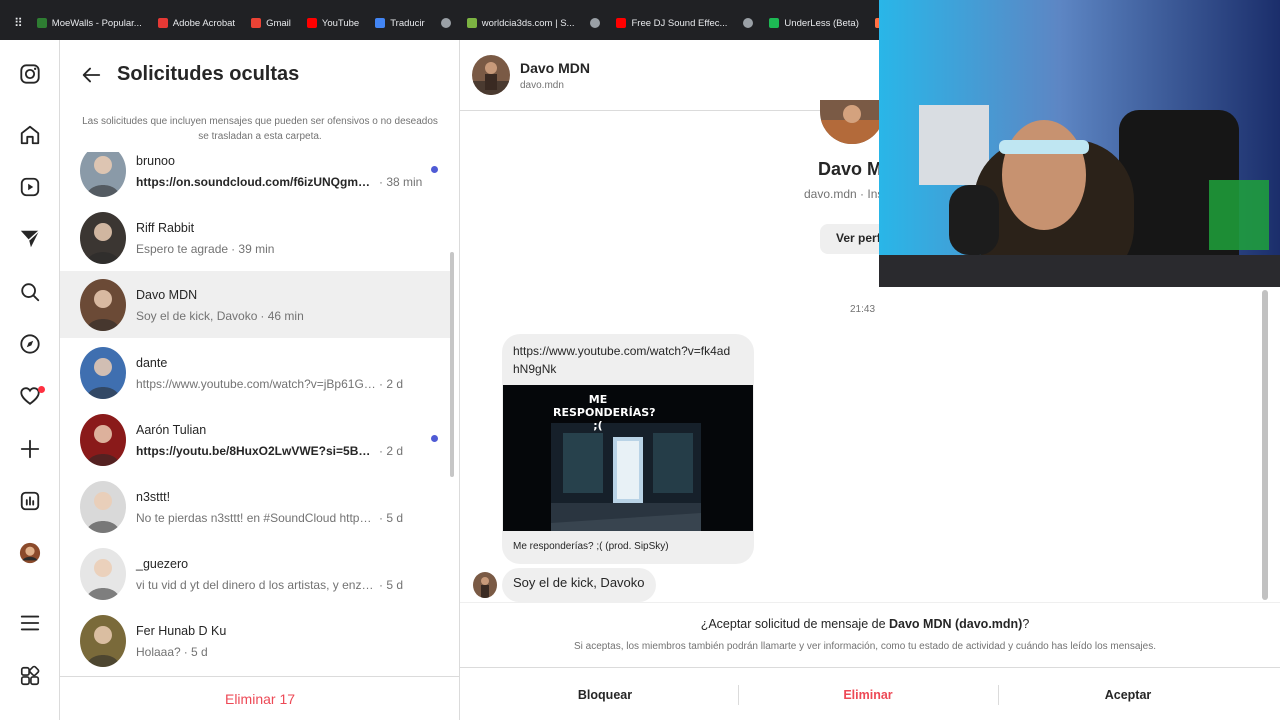  I want to click on notifications-icon, so click(31, 396).